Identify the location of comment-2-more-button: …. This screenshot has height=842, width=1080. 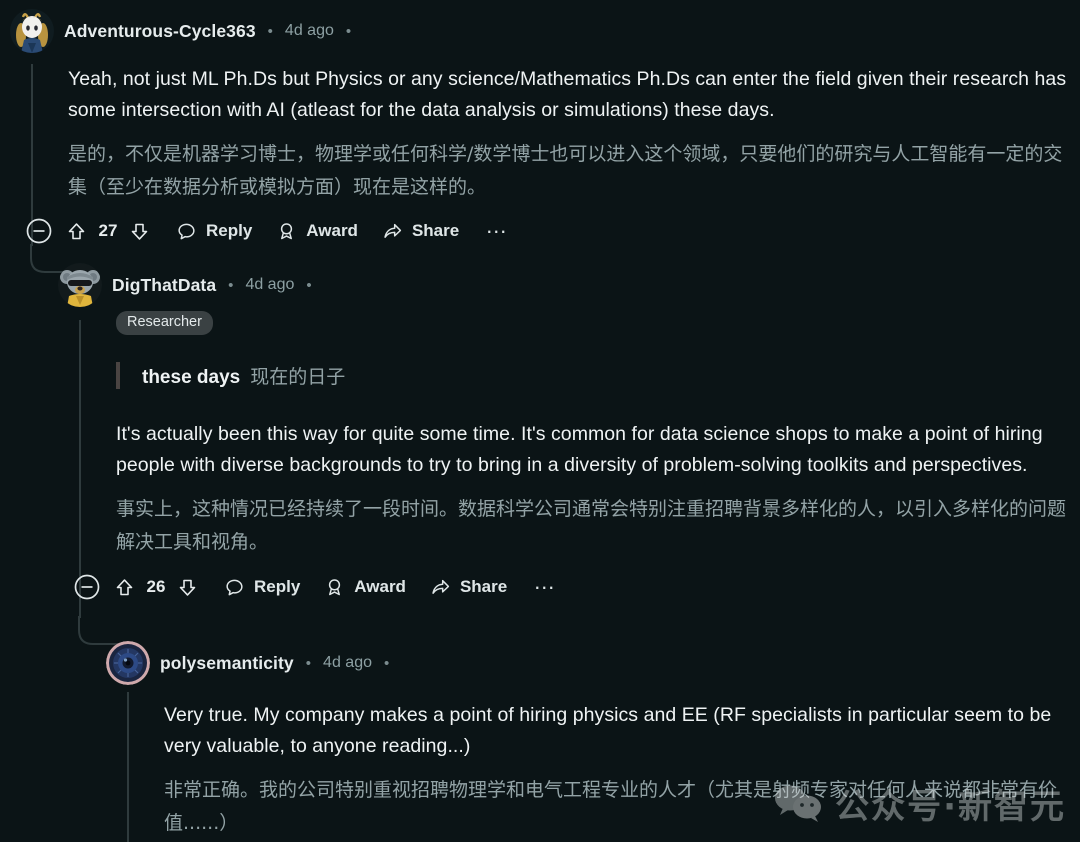
(545, 587).